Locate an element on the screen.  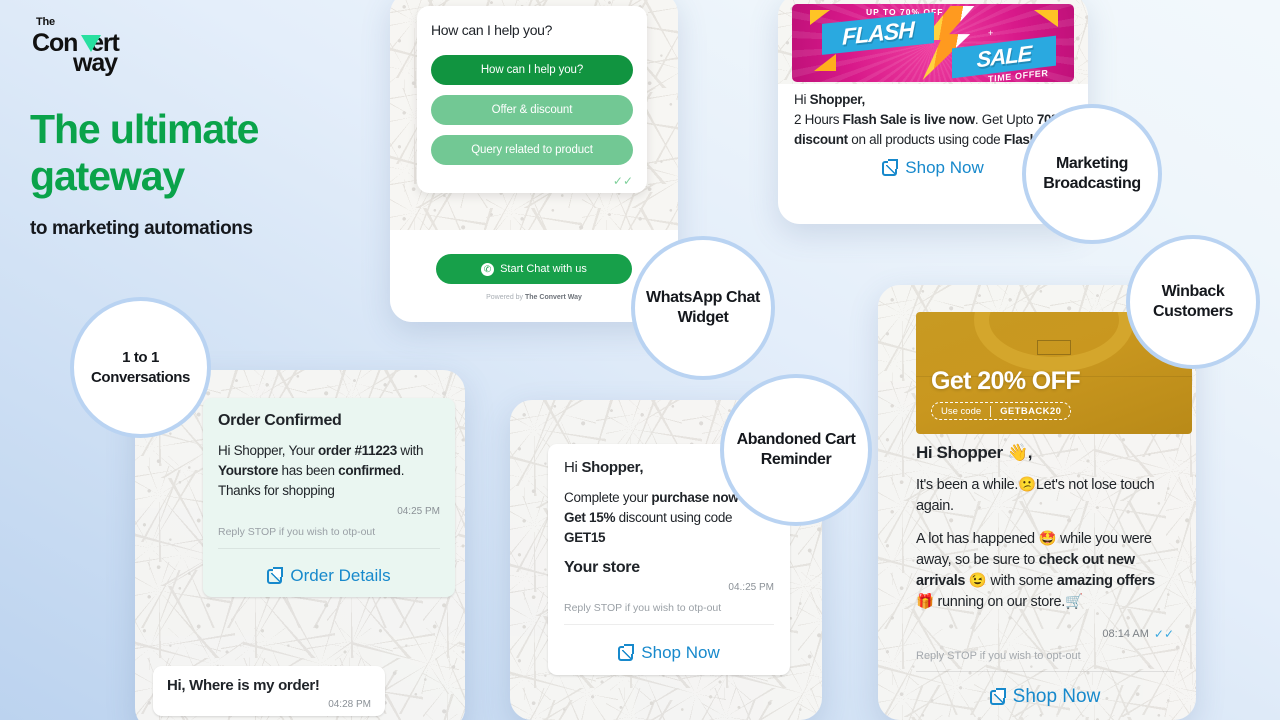
badge-whatsapp-chat-widget: WhatsApp Chat Widget is located at coordinates (703, 308).